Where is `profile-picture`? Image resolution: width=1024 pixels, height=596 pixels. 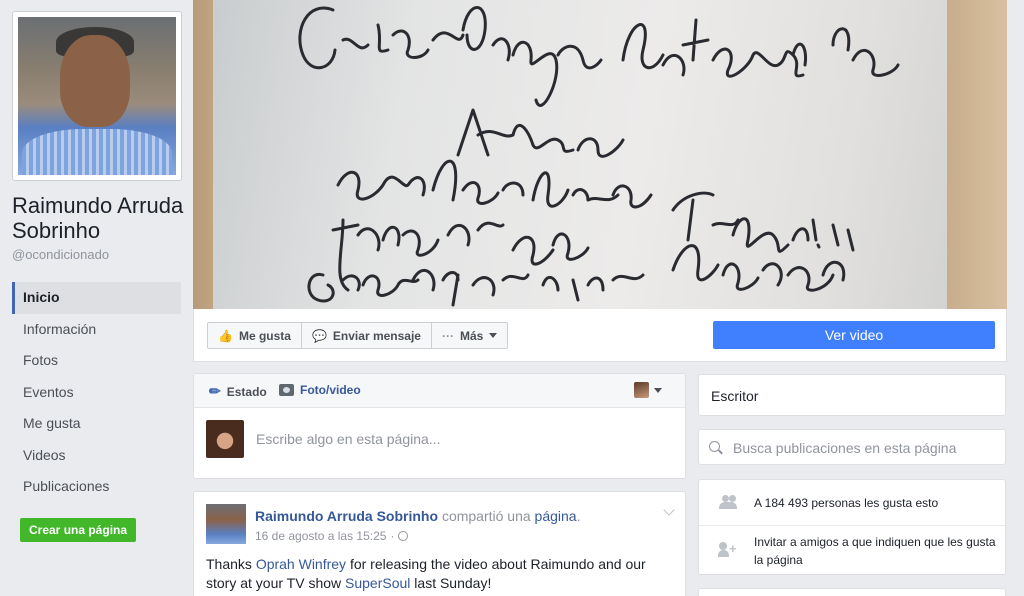 profile-picture is located at coordinates (97, 96).